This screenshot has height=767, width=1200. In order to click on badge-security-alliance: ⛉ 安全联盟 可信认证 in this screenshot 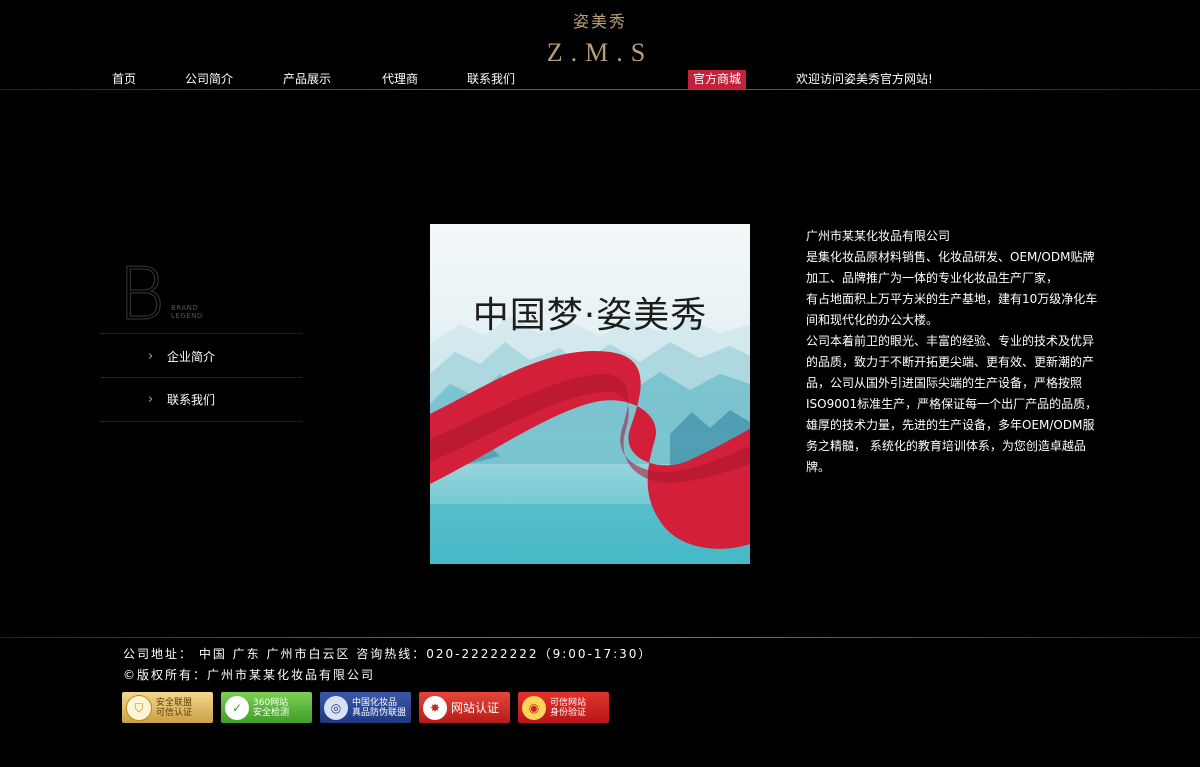, I will do `click(167, 707)`.